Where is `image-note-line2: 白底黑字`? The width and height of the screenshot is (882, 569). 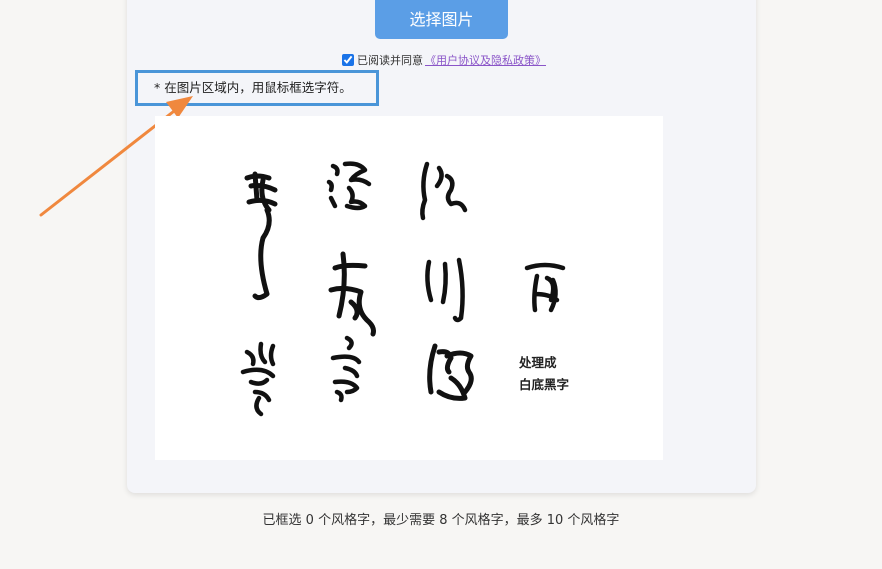
image-note-line2: 白底黑字 is located at coordinates (544, 384).